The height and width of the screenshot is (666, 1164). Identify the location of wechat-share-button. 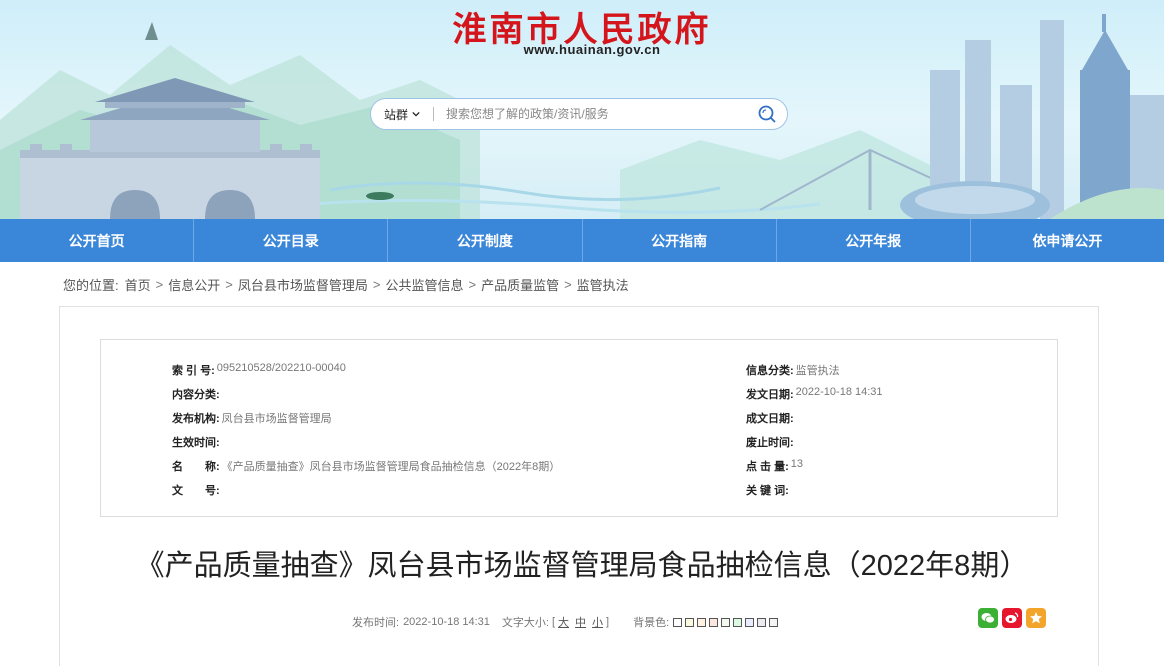
(988, 618).